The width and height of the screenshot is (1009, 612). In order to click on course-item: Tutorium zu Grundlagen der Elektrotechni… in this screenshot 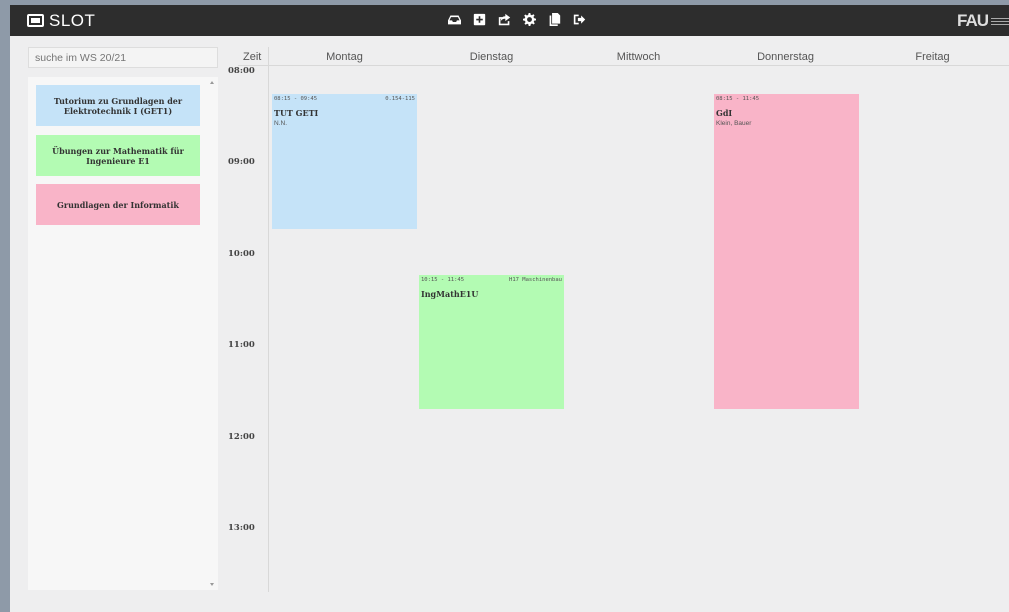, I will do `click(118, 105)`.